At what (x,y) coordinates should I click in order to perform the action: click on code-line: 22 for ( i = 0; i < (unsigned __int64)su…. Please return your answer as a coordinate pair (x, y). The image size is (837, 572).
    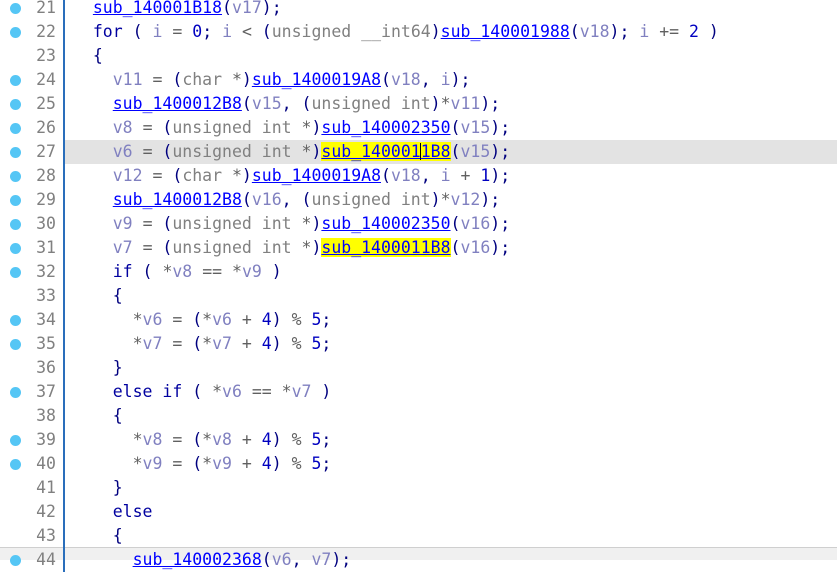
    Looking at the image, I should click on (418, 32).